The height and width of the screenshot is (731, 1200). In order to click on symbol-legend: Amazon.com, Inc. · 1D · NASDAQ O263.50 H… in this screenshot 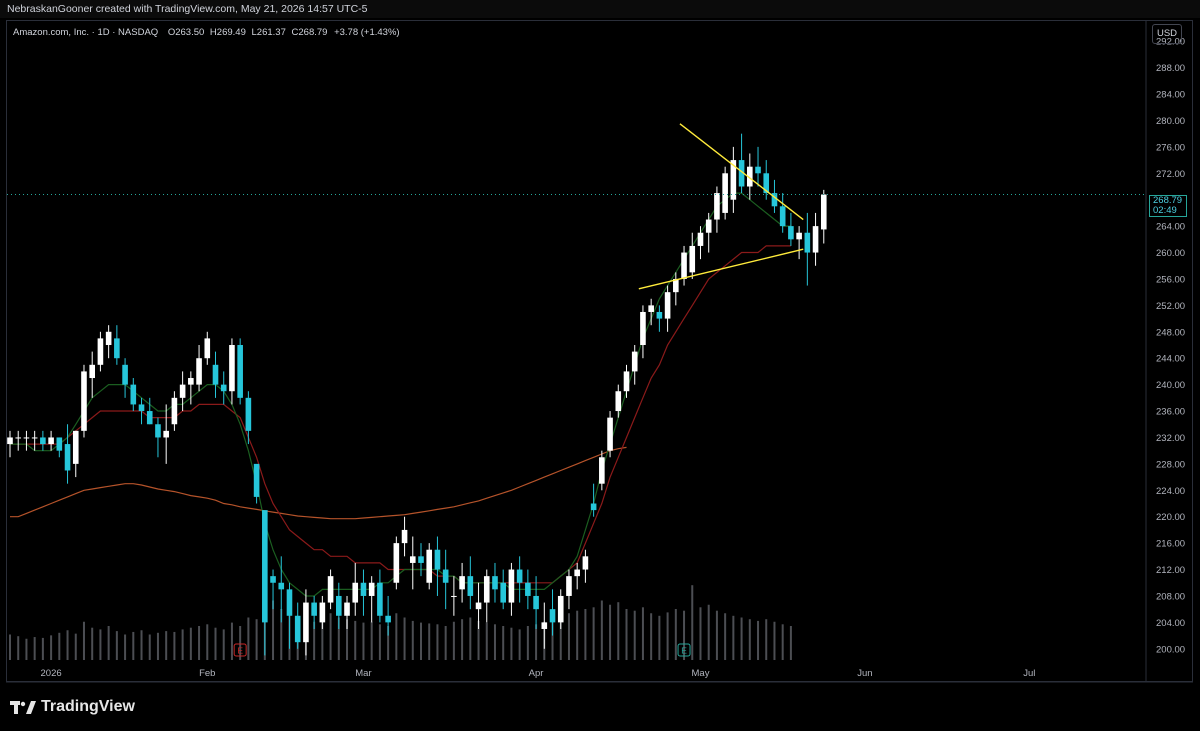, I will do `click(206, 32)`.